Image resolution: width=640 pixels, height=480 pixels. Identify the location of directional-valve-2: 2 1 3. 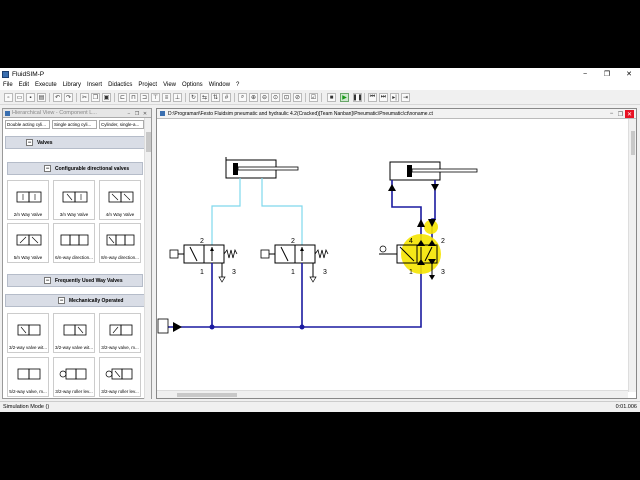
(294, 260).